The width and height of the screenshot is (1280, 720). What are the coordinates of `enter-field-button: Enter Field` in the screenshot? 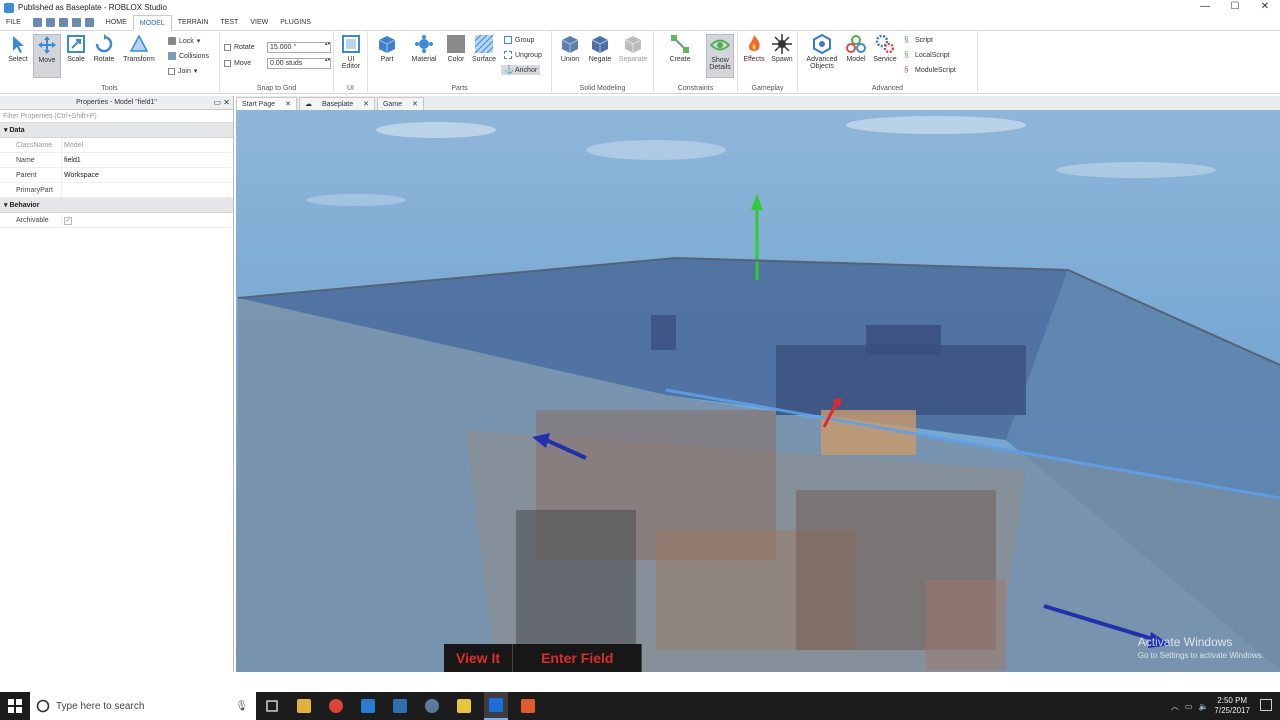 It's located at (578, 658).